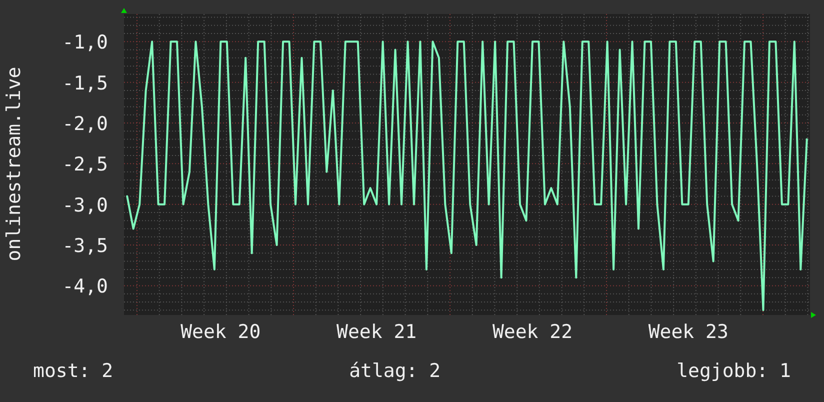  What do you see at coordinates (220, 332) in the screenshot?
I see `x-tick-label: Week 20` at bounding box center [220, 332].